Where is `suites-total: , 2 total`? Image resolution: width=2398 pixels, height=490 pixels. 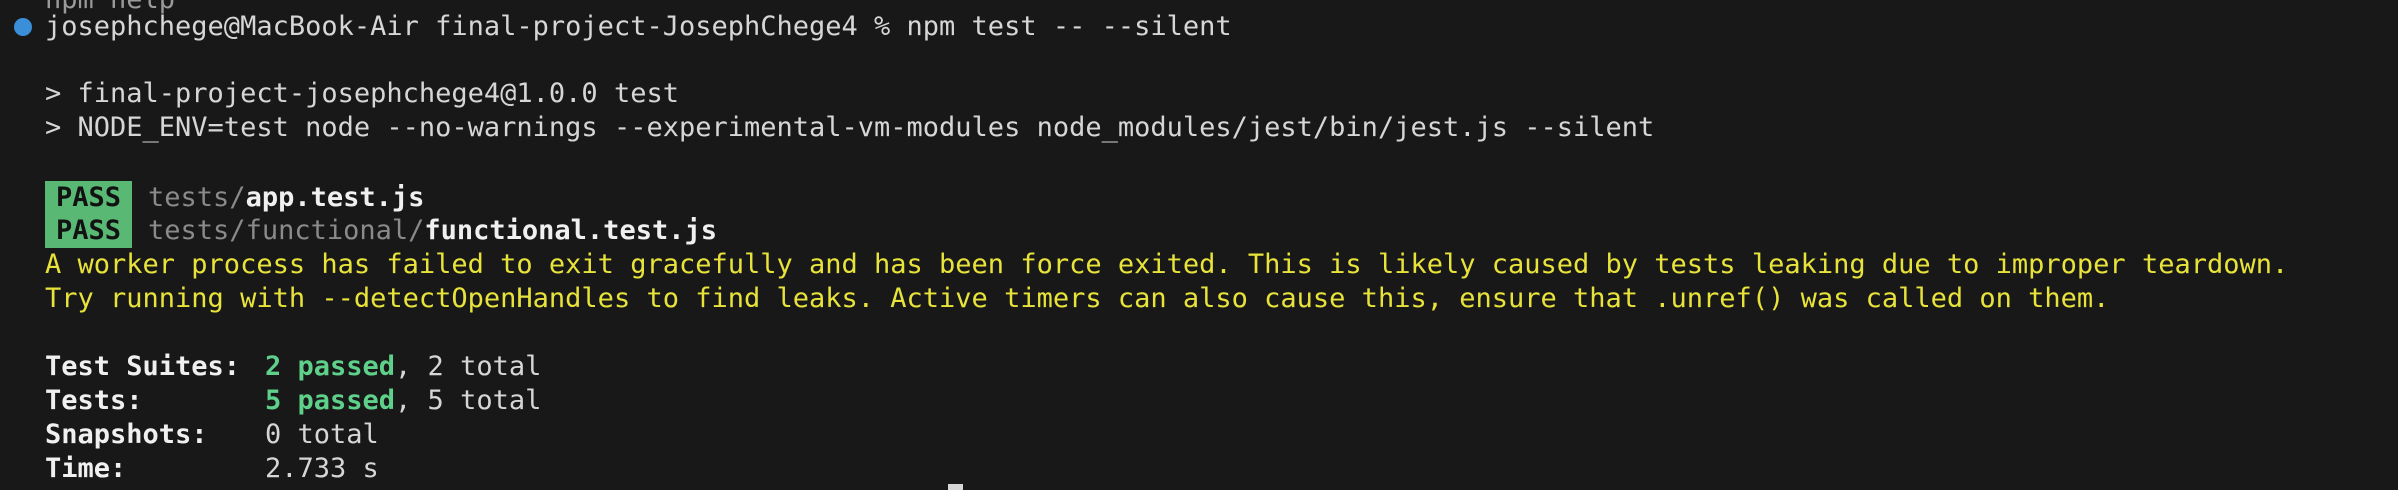
suites-total: , 2 total is located at coordinates (468, 366).